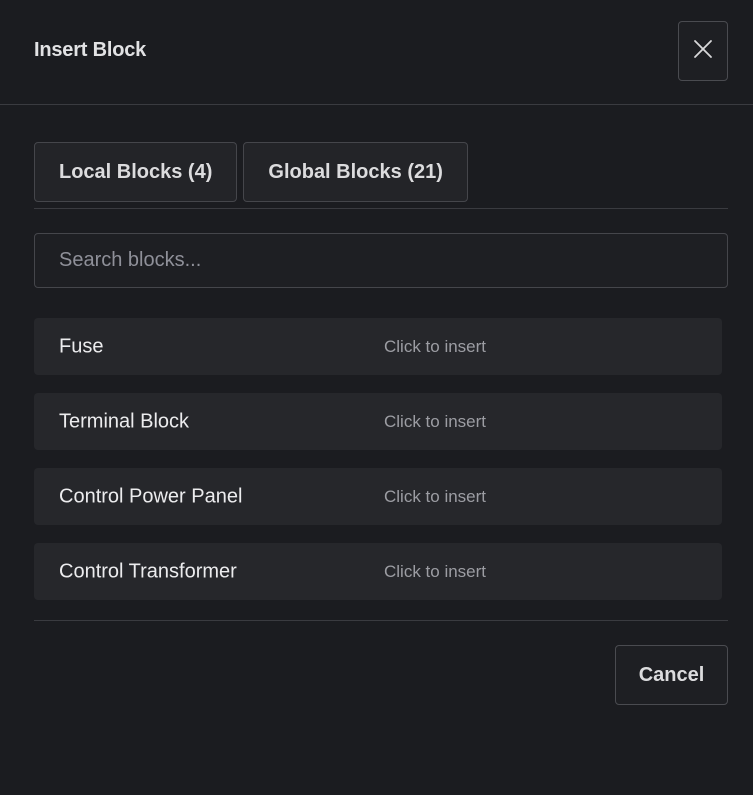  I want to click on close-icon, so click(703, 51).